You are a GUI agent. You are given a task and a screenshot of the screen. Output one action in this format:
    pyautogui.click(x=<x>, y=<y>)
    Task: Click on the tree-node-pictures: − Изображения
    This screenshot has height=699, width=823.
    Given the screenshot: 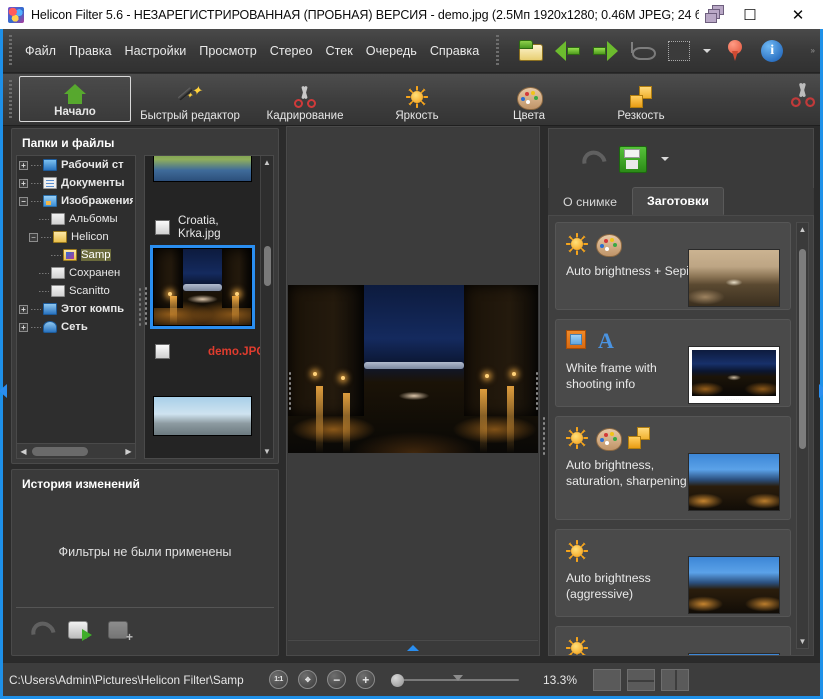 What is the action you would take?
    pyautogui.click(x=76, y=201)
    